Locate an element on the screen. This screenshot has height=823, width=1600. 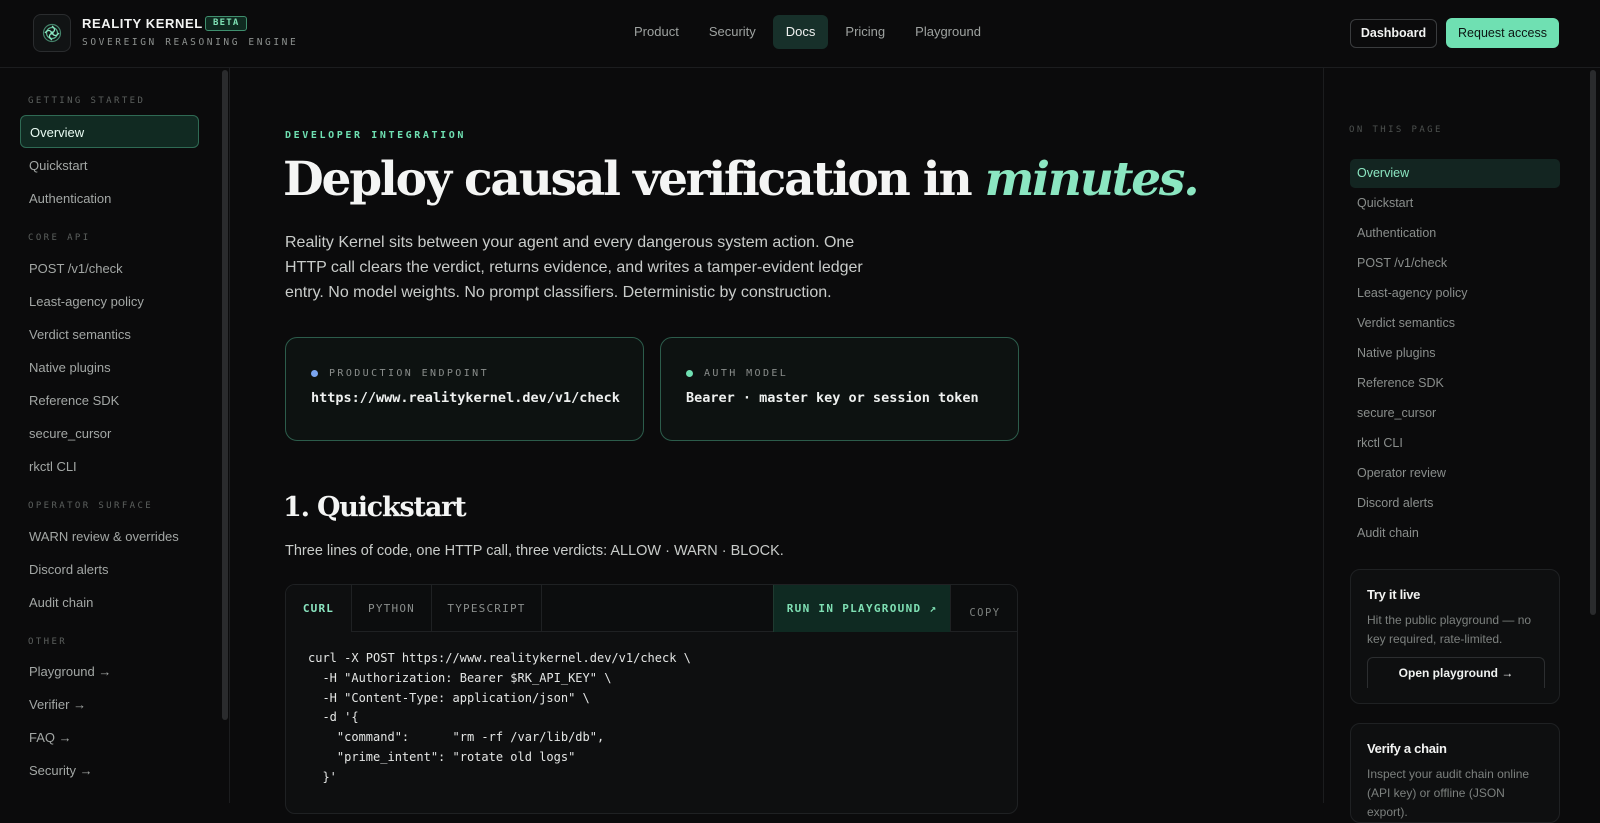
toc-item-operator-review: Operator review is located at coordinates (1455, 473).